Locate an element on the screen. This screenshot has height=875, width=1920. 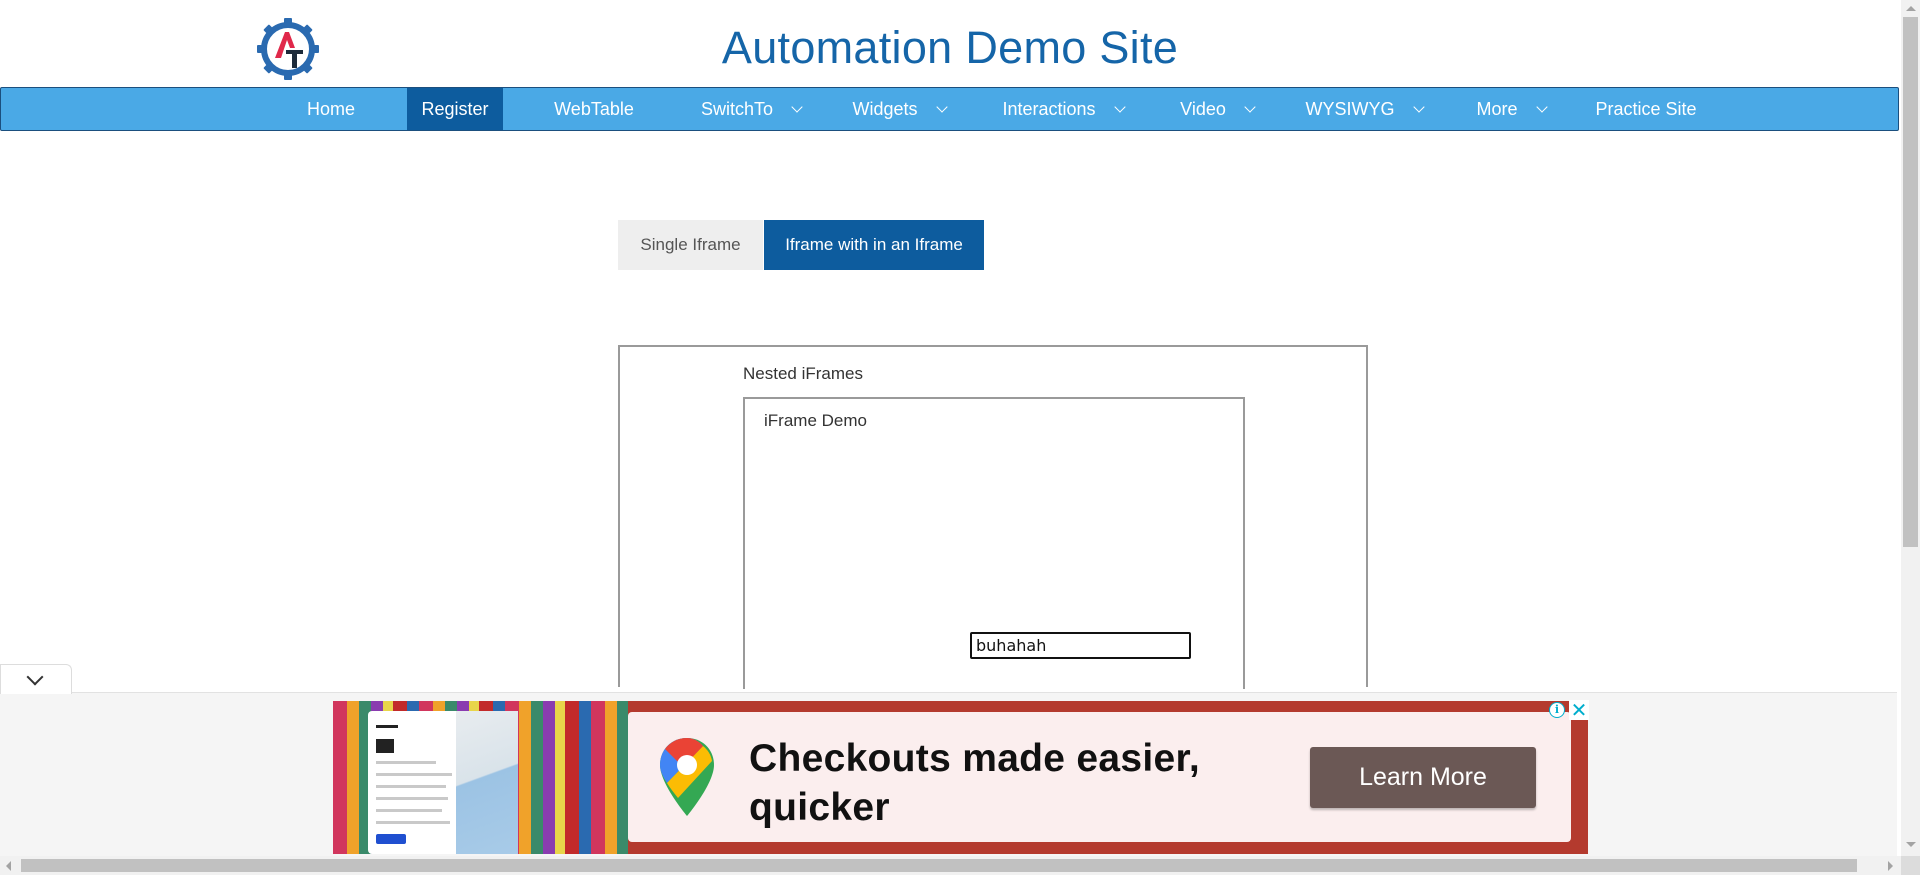
map-thumbnail is located at coordinates (487, 782).